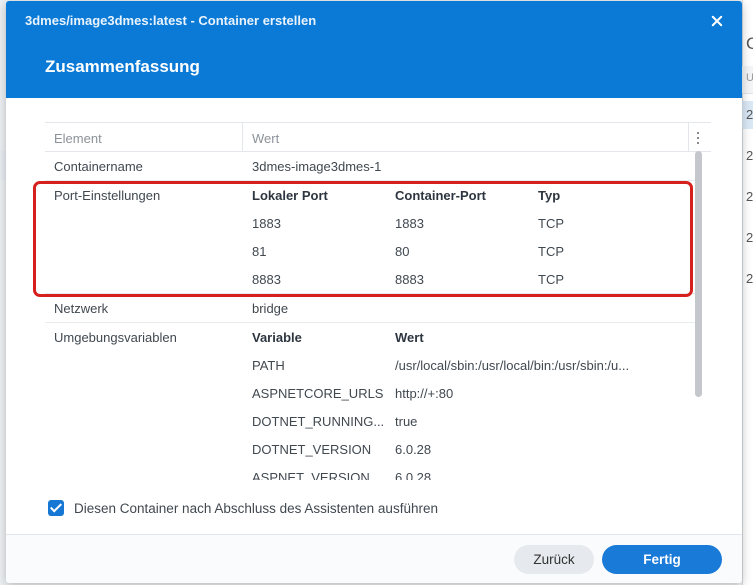 The image size is (753, 585). What do you see at coordinates (311, 475) in the screenshot?
I see `env-variable-name: ASPNET_VERSION` at bounding box center [311, 475].